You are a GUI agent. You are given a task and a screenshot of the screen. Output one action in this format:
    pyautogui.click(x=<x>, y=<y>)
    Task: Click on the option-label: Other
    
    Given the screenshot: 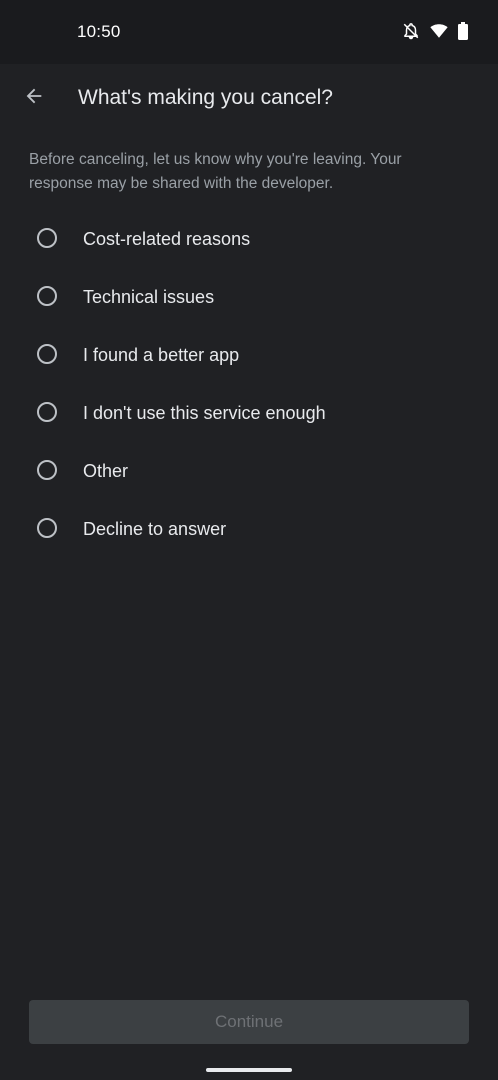 What is the action you would take?
    pyautogui.click(x=106, y=471)
    